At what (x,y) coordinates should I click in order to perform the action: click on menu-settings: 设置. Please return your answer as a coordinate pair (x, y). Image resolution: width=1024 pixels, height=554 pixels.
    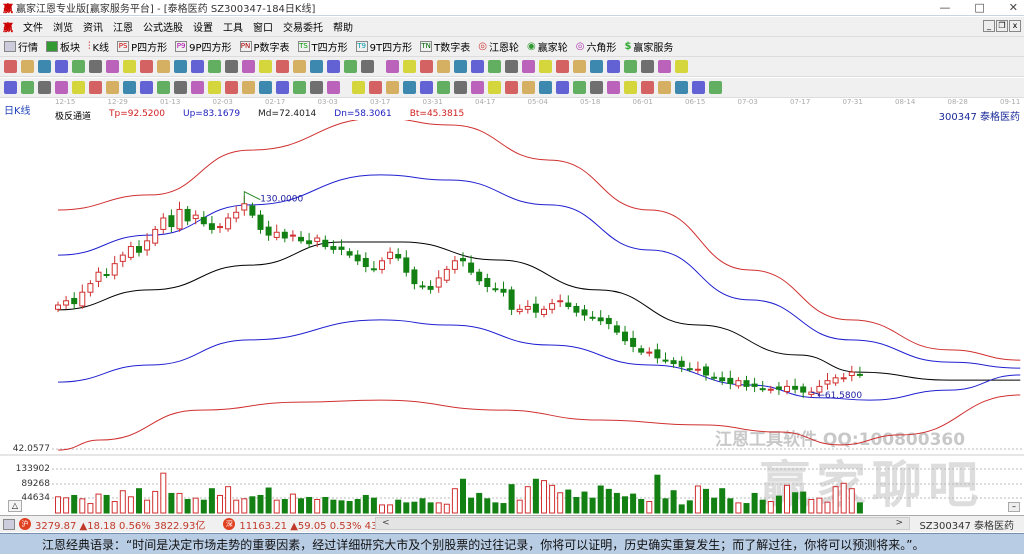
    Looking at the image, I should click on (203, 26).